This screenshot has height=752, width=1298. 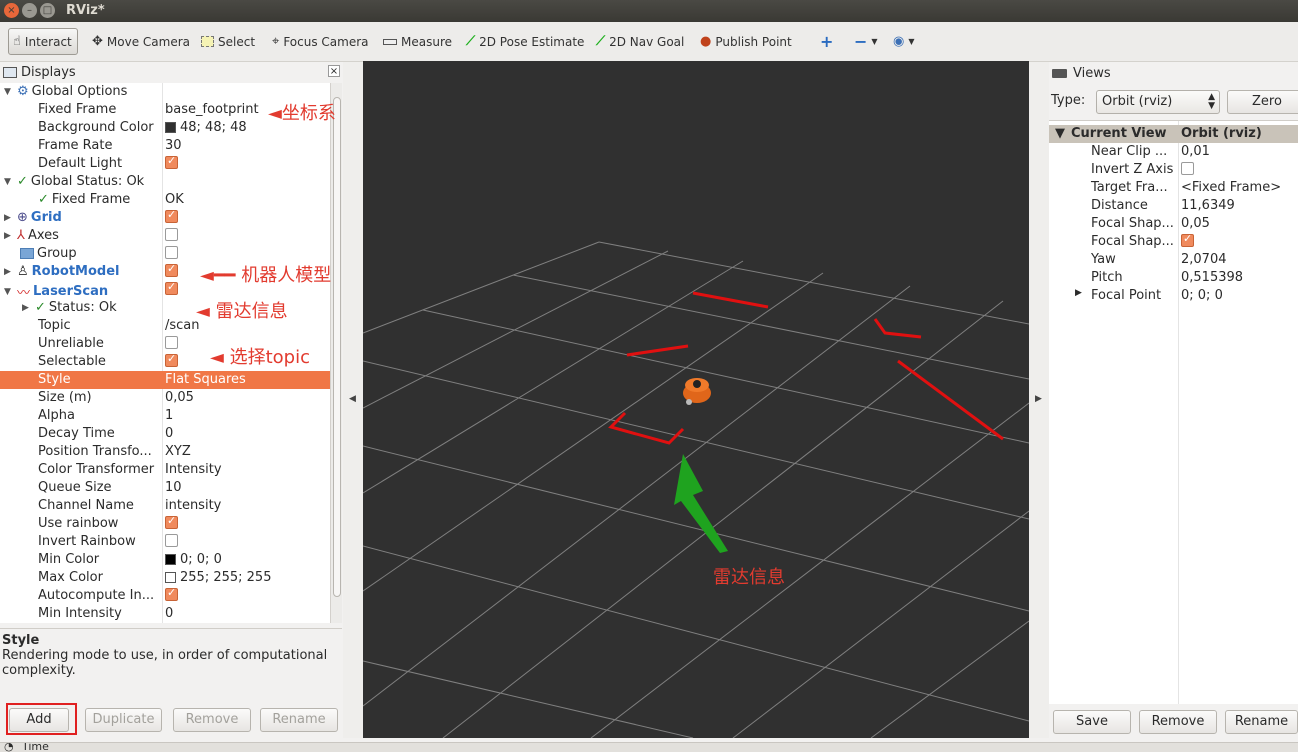 I want to click on row-value: XYZ, so click(x=178, y=451).